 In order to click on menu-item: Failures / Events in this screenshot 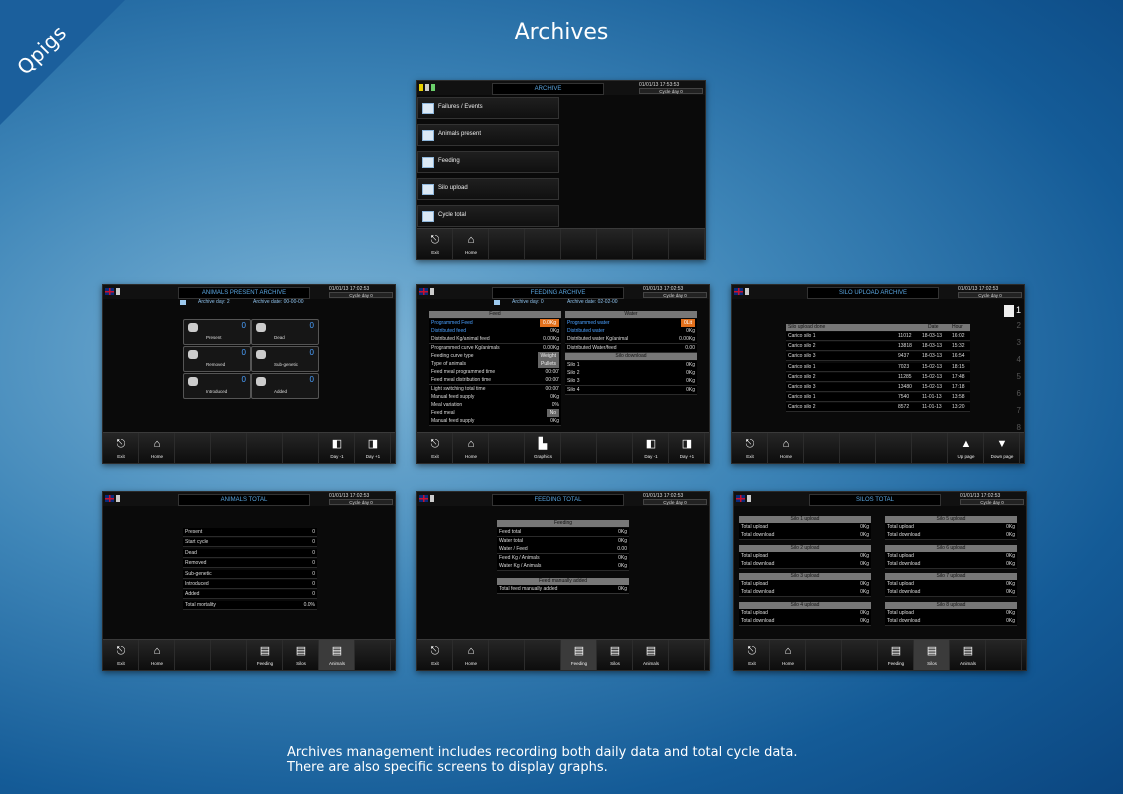, I will do `click(488, 108)`.